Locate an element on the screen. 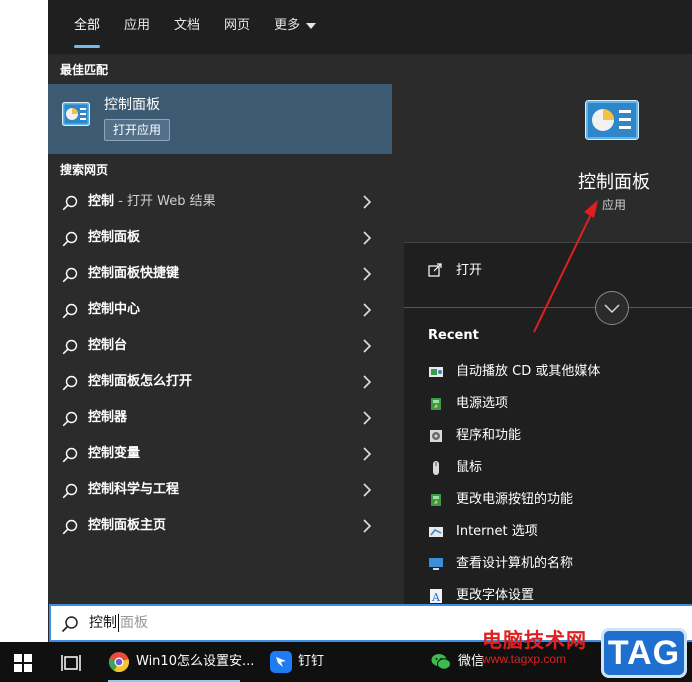  web-result-label: 控制台 is located at coordinates (108, 345).